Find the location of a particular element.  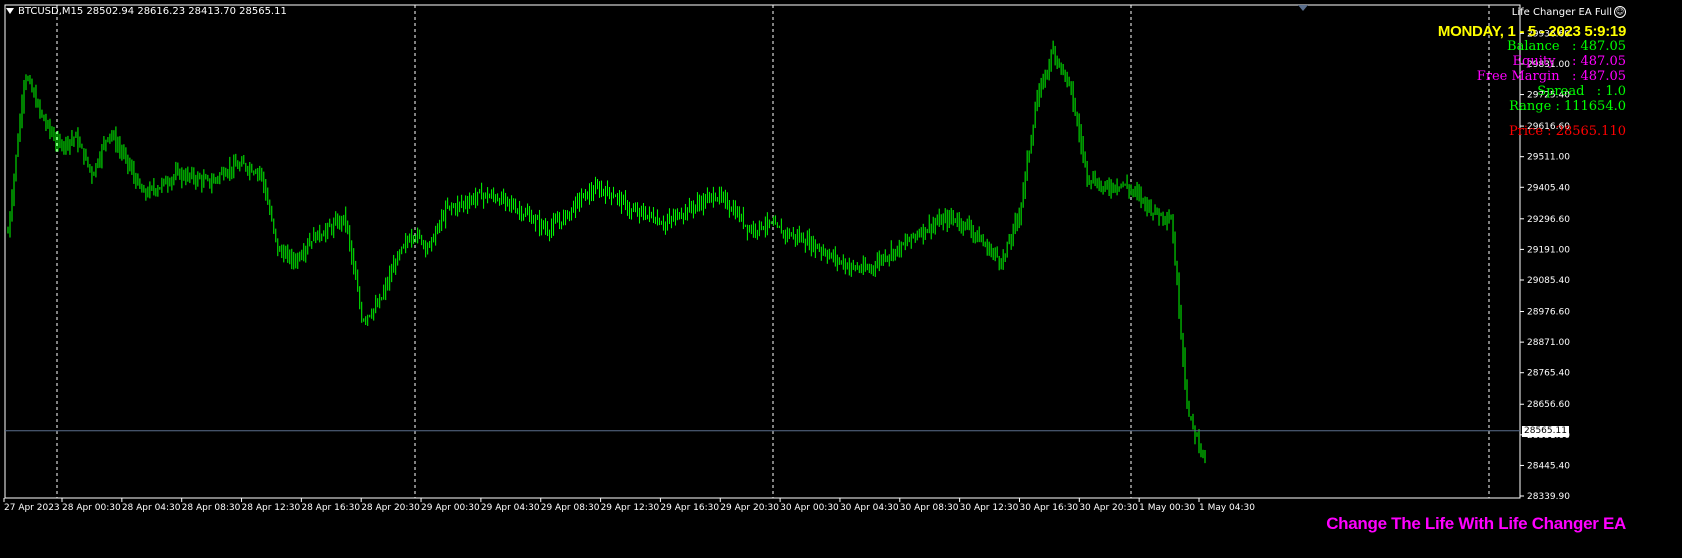

x-tick-label: 28 Apr 08:30 is located at coordinates (211, 508).